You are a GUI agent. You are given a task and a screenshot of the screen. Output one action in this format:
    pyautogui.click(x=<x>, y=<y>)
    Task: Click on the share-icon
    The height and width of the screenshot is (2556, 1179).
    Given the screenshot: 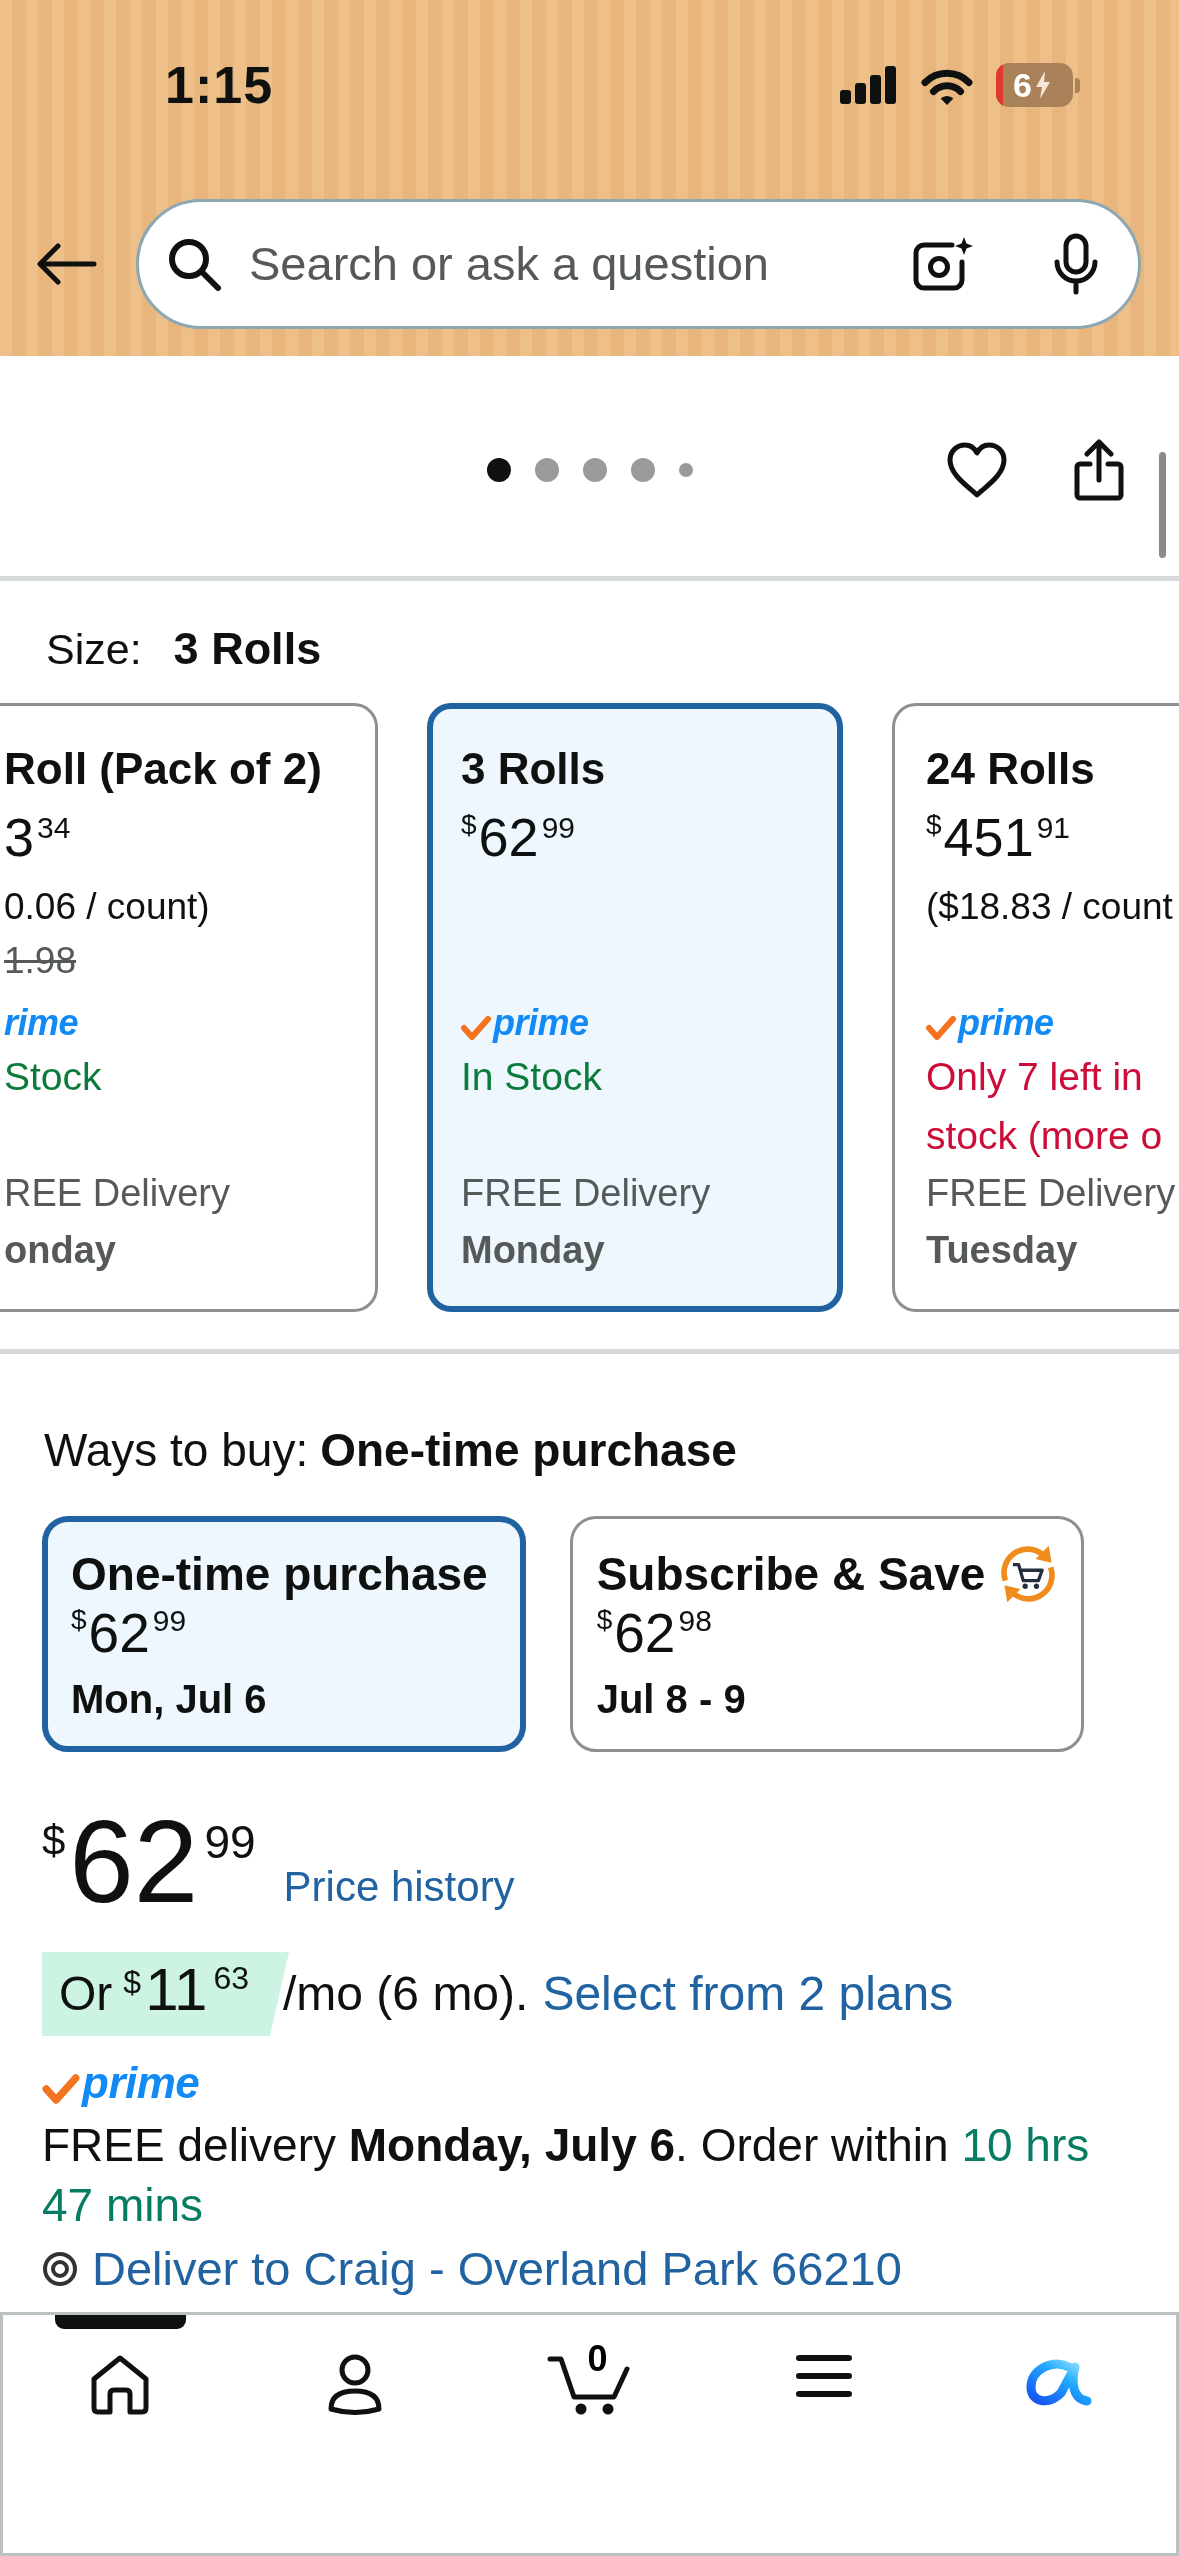 What is the action you would take?
    pyautogui.click(x=1099, y=470)
    